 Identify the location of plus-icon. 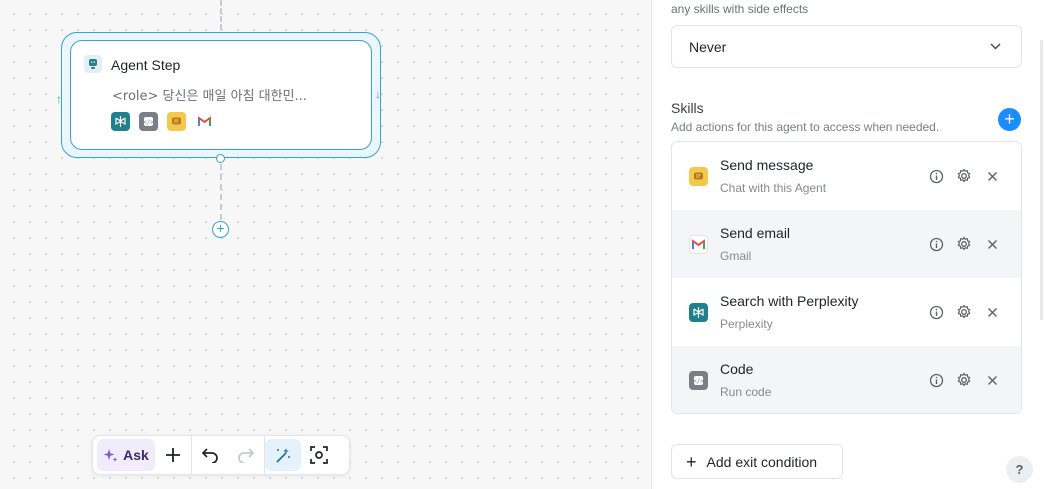
(173, 455).